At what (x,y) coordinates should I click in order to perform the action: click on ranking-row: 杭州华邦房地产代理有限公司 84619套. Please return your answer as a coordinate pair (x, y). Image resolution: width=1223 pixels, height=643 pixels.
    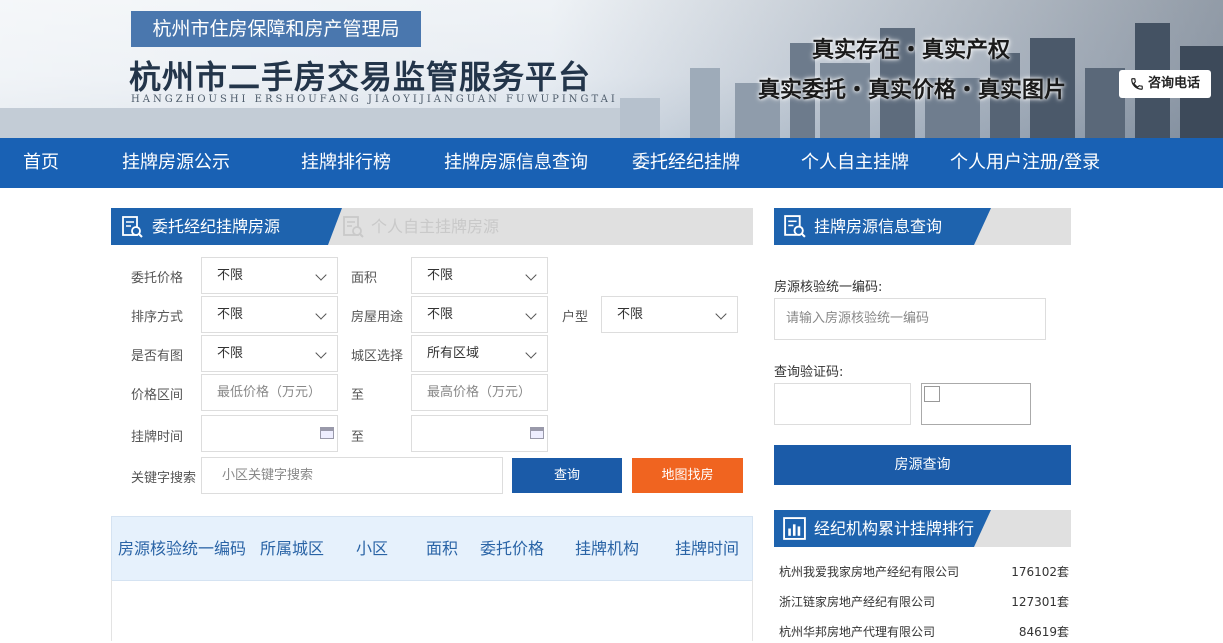
    Looking at the image, I should click on (925, 633).